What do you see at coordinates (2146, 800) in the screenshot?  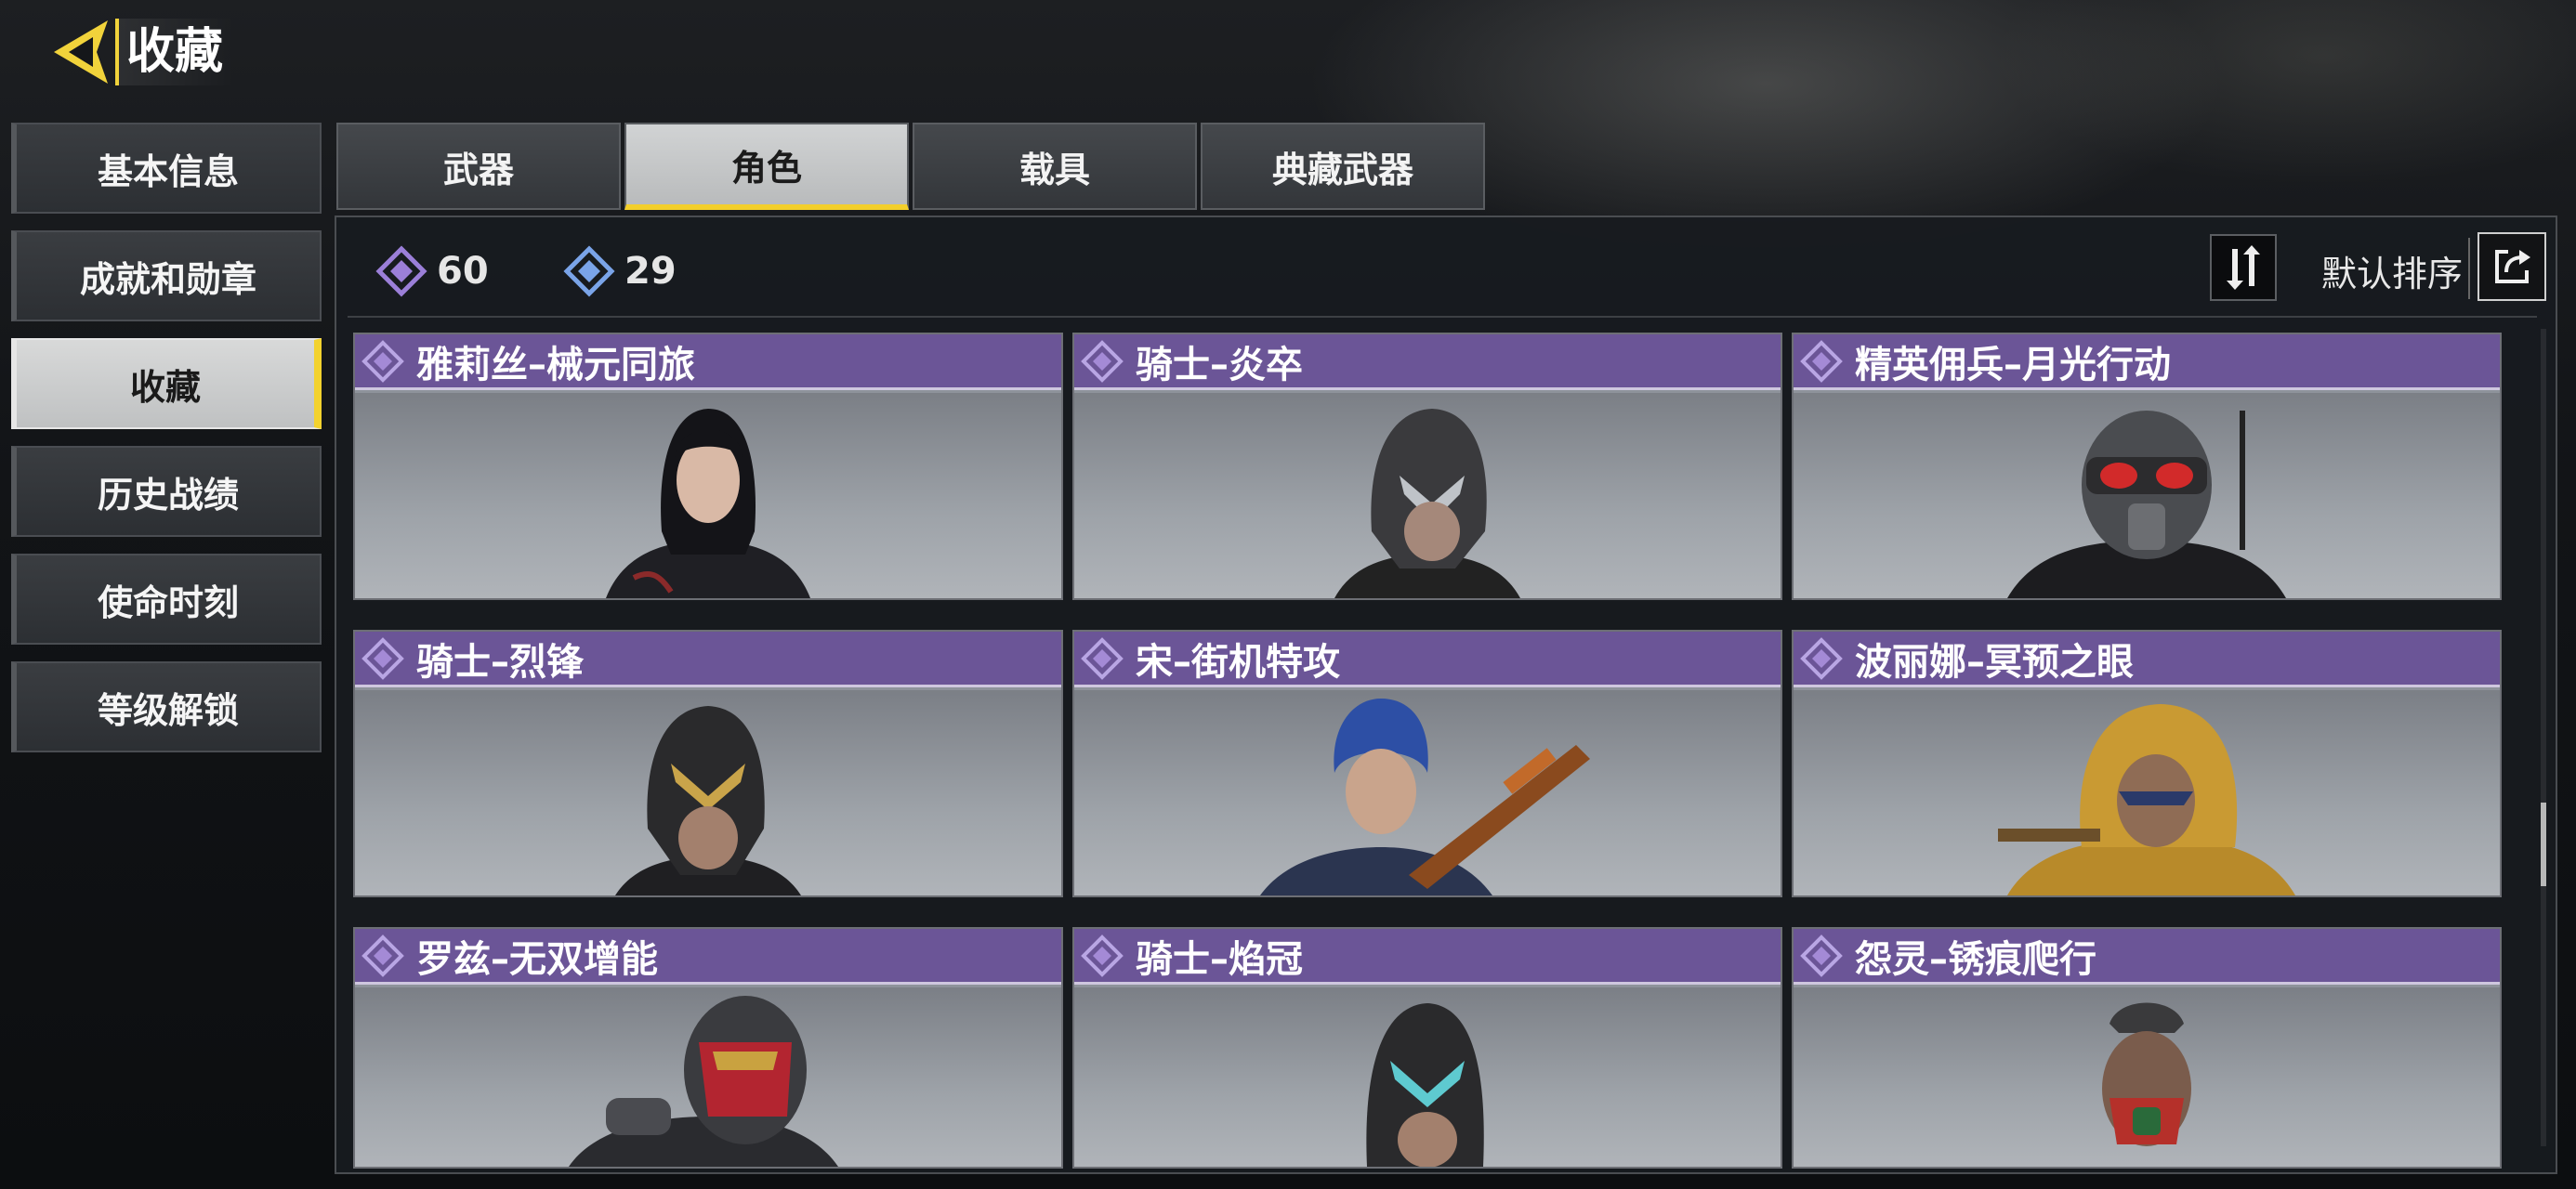 I see `hooded-figure-icon` at bounding box center [2146, 800].